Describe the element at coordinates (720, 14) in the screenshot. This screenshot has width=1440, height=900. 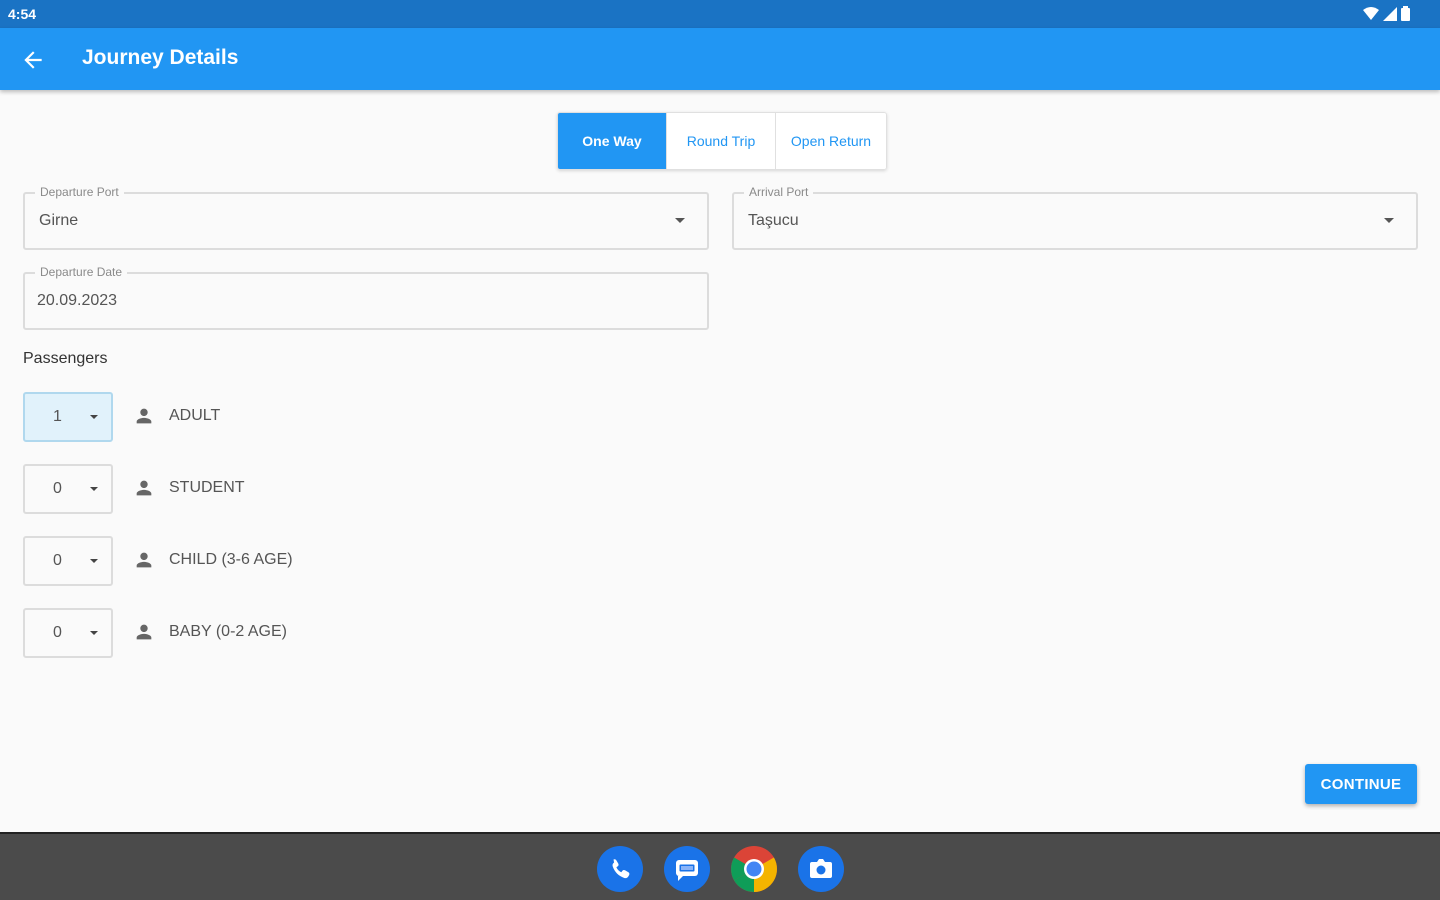
I see `status-bar: 4:54` at that location.